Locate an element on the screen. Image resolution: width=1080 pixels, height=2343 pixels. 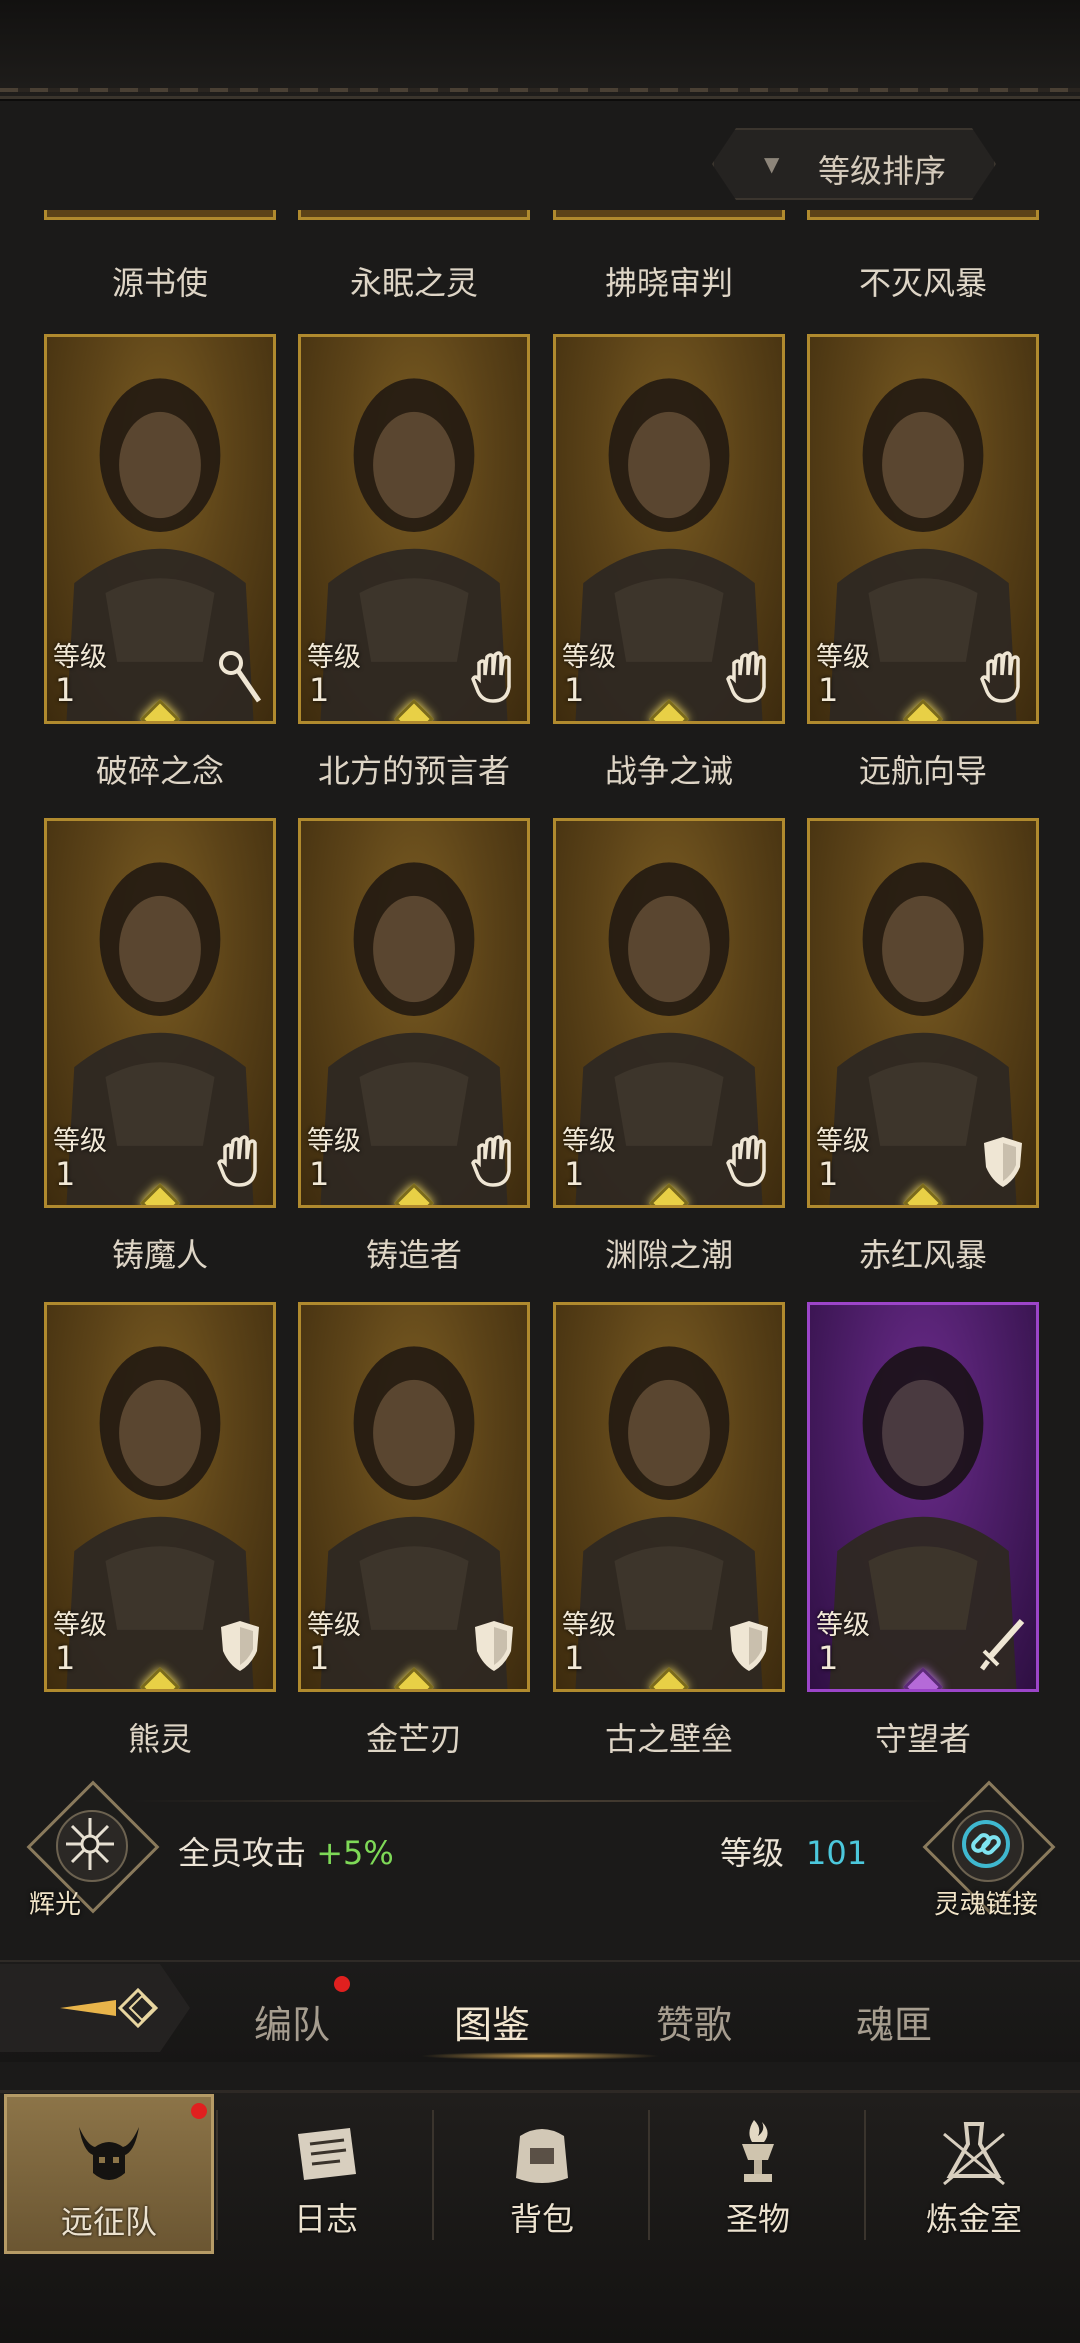
hero-name: 金芒刃 is located at coordinates (413, 1739).